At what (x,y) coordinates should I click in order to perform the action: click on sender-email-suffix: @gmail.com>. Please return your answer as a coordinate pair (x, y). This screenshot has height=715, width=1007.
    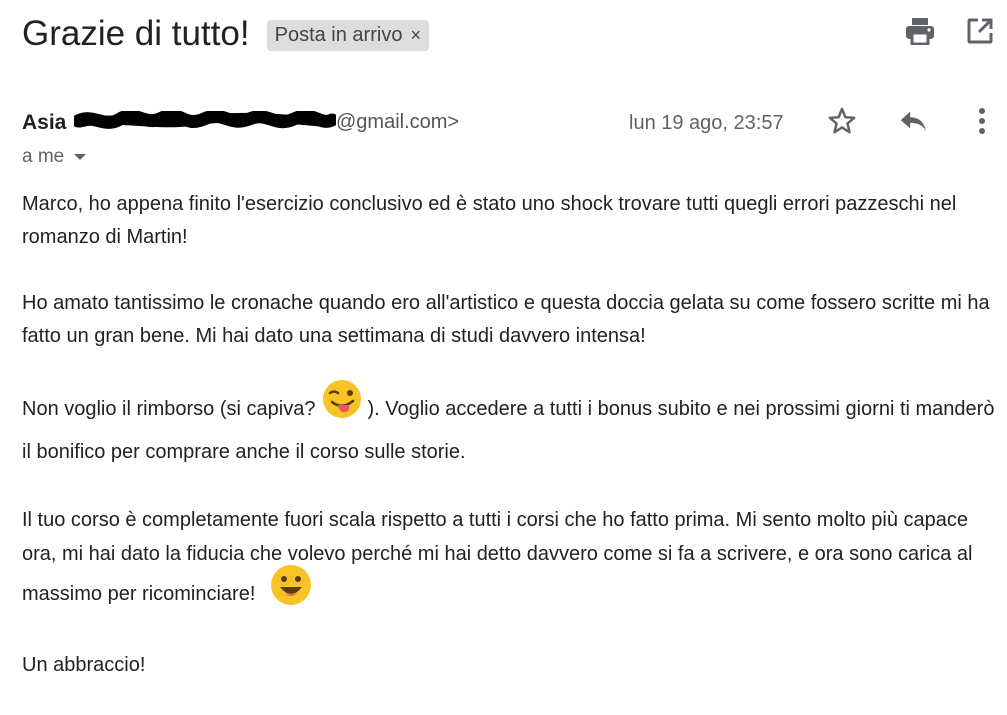
    Looking at the image, I should click on (398, 122).